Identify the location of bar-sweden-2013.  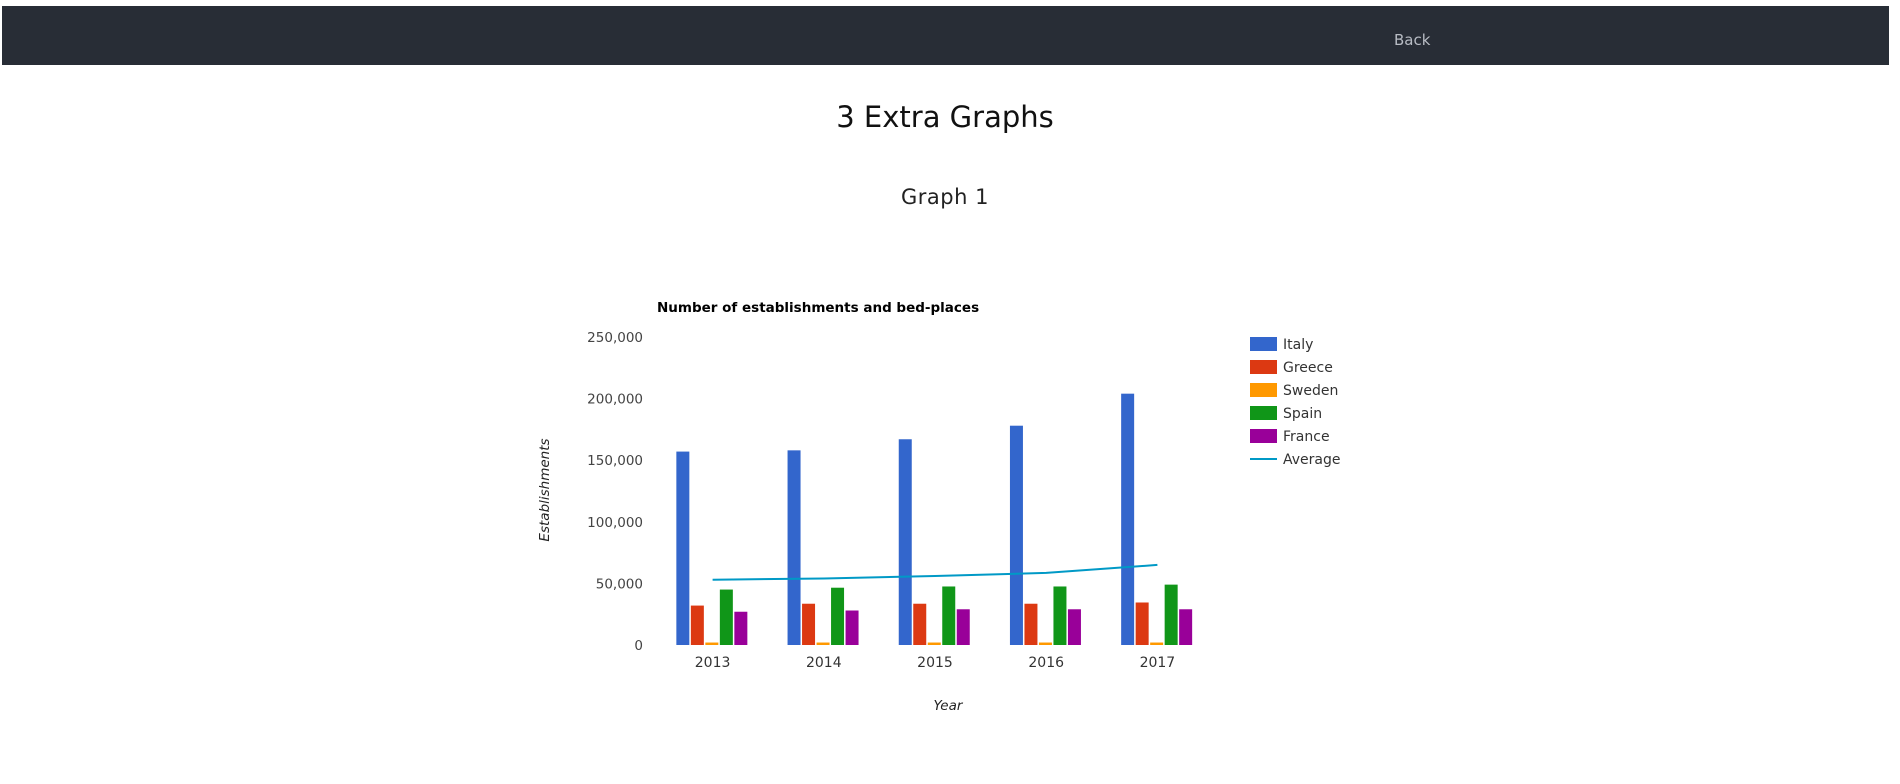
(712, 643).